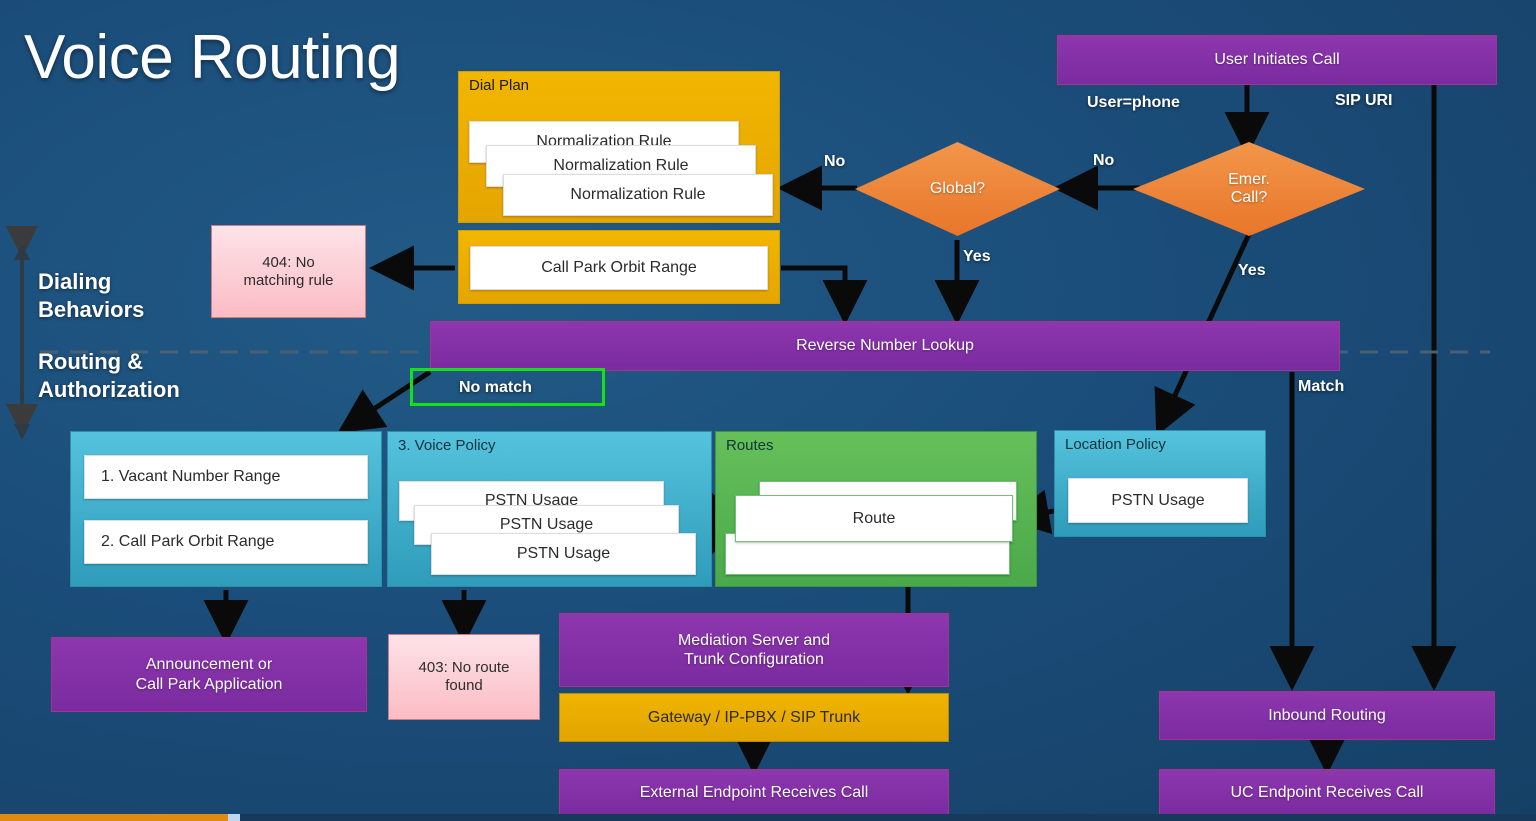  I want to click on panel-title-dial-plan: Dial Plan, so click(499, 85).